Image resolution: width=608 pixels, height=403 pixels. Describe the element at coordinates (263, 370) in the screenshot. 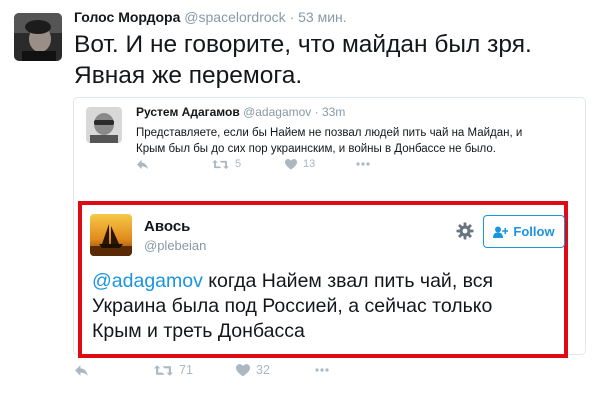

I see `like-count: 32` at that location.